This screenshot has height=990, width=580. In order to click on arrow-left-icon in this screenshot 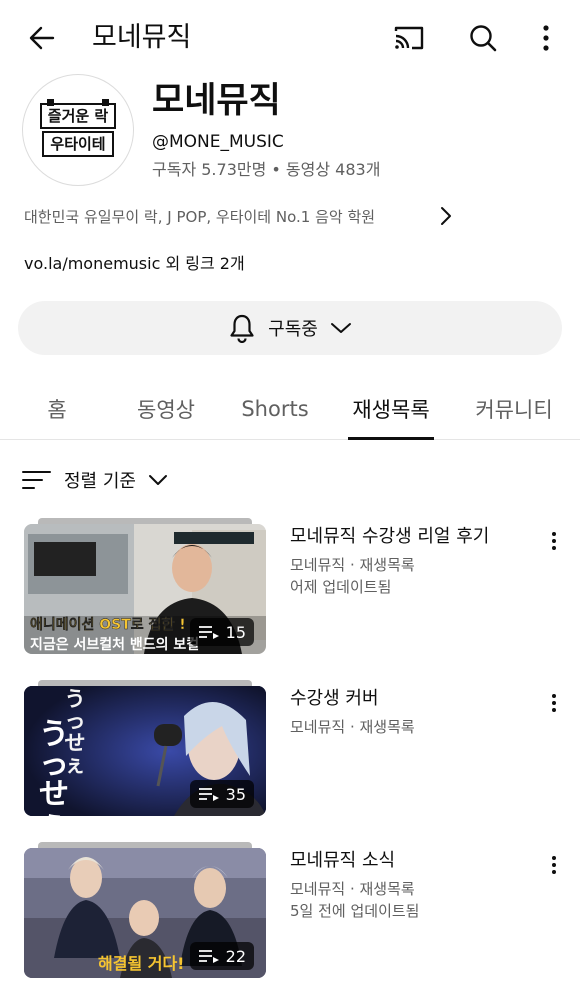, I will do `click(42, 38)`.